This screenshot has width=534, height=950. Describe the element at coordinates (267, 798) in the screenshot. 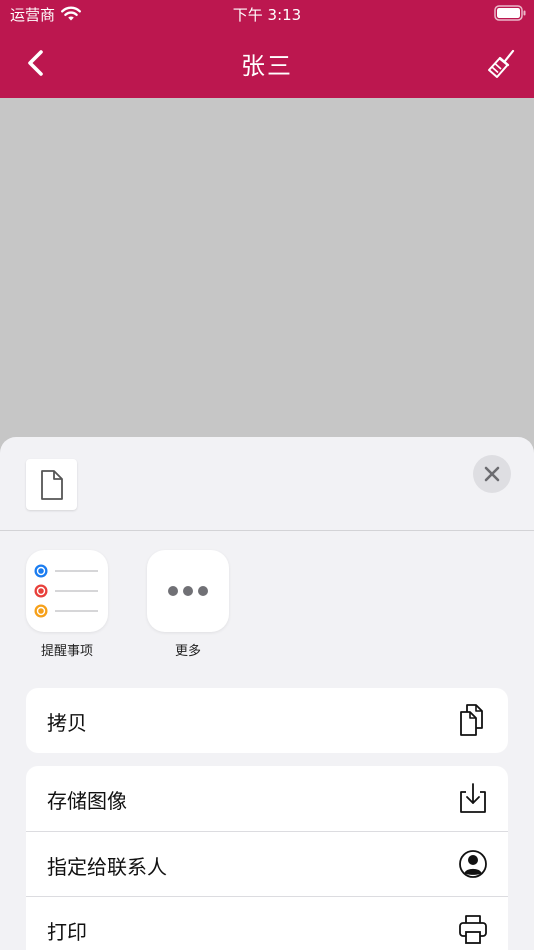

I see `action-save-image: 存储图像` at that location.